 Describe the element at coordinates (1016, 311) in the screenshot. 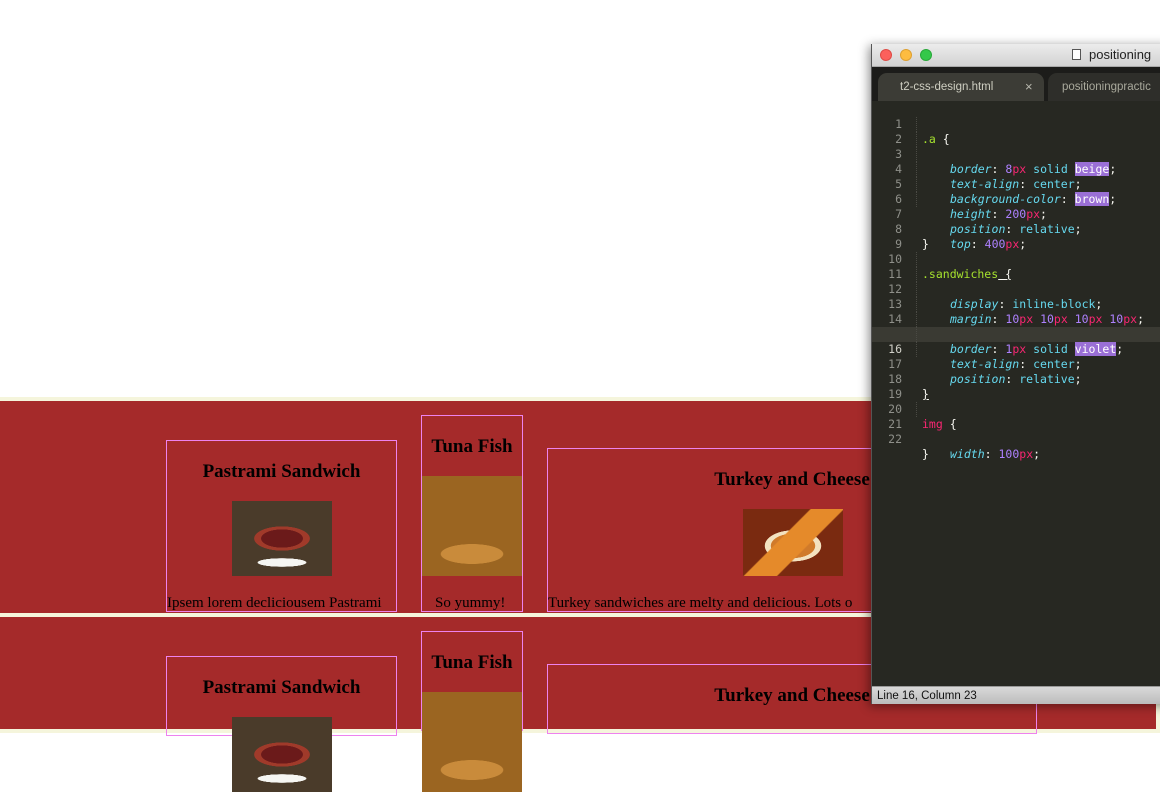

I see `code-line: 13 width: auto;` at that location.